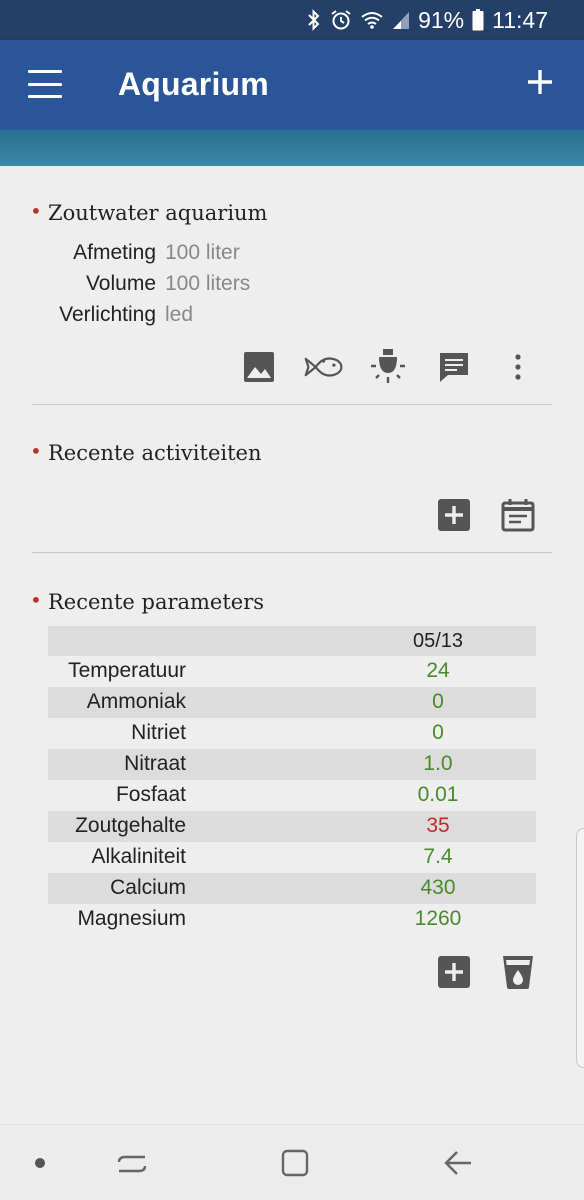 This screenshot has width=584, height=1200. Describe the element at coordinates (150, 794) in the screenshot. I see `parameter-name: Fosfaat` at that location.